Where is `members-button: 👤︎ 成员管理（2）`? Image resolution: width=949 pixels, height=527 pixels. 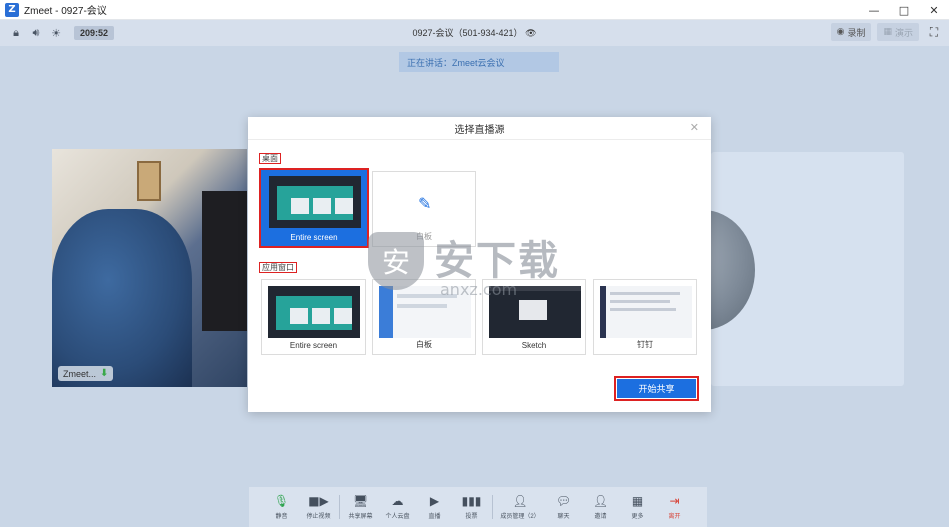
members-button: 👤︎ 成员管理（2） is located at coordinates (520, 507).